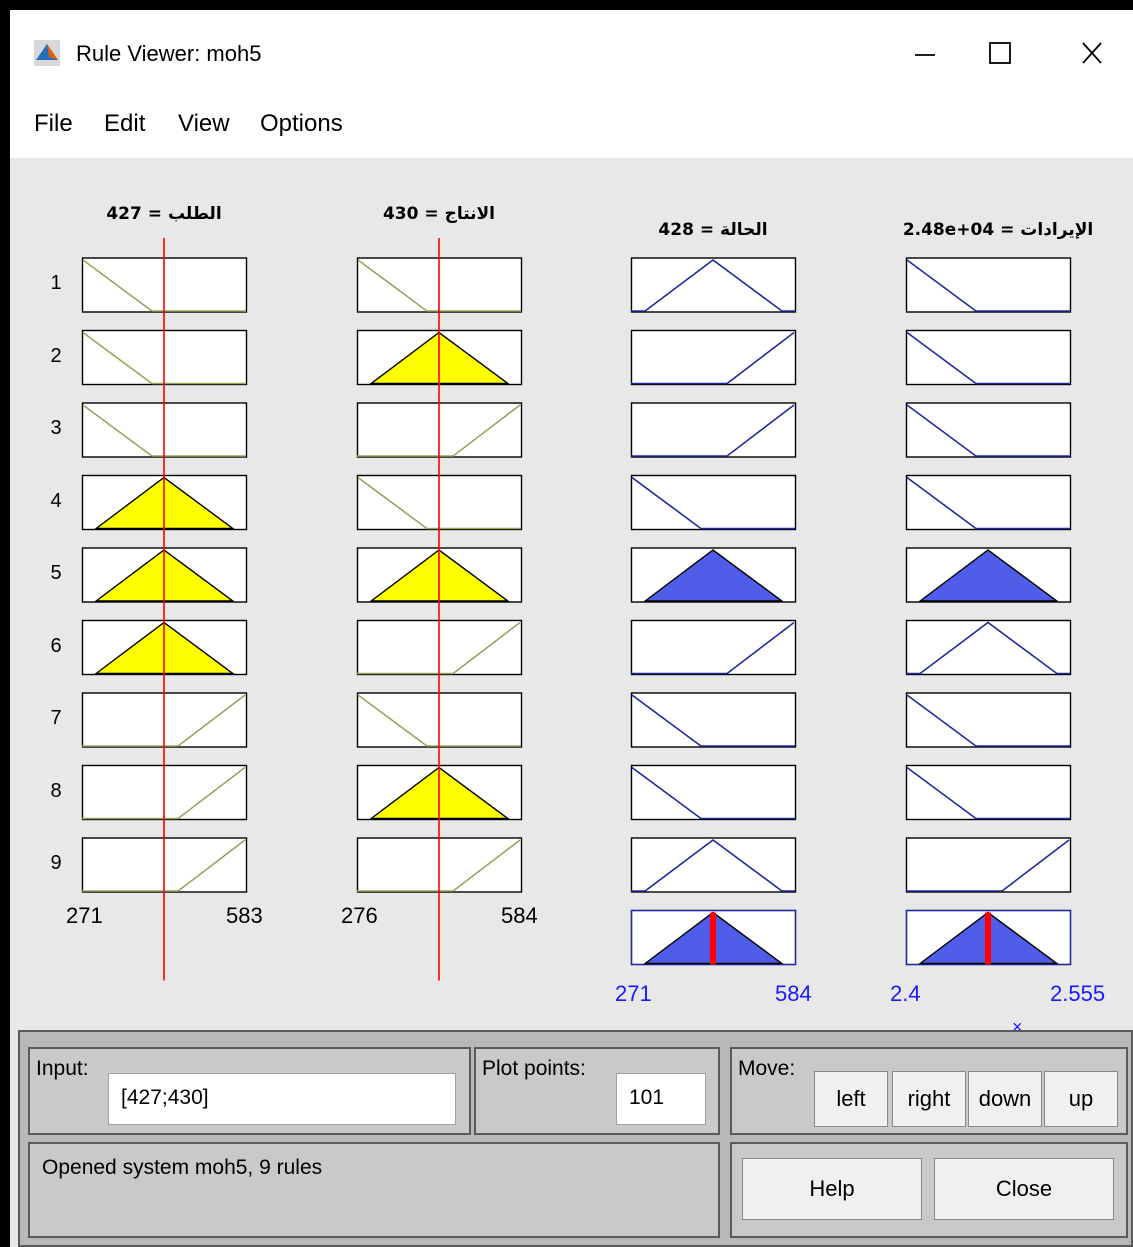  I want to click on window-title: Rule Viewer: moh5, so click(169, 53).